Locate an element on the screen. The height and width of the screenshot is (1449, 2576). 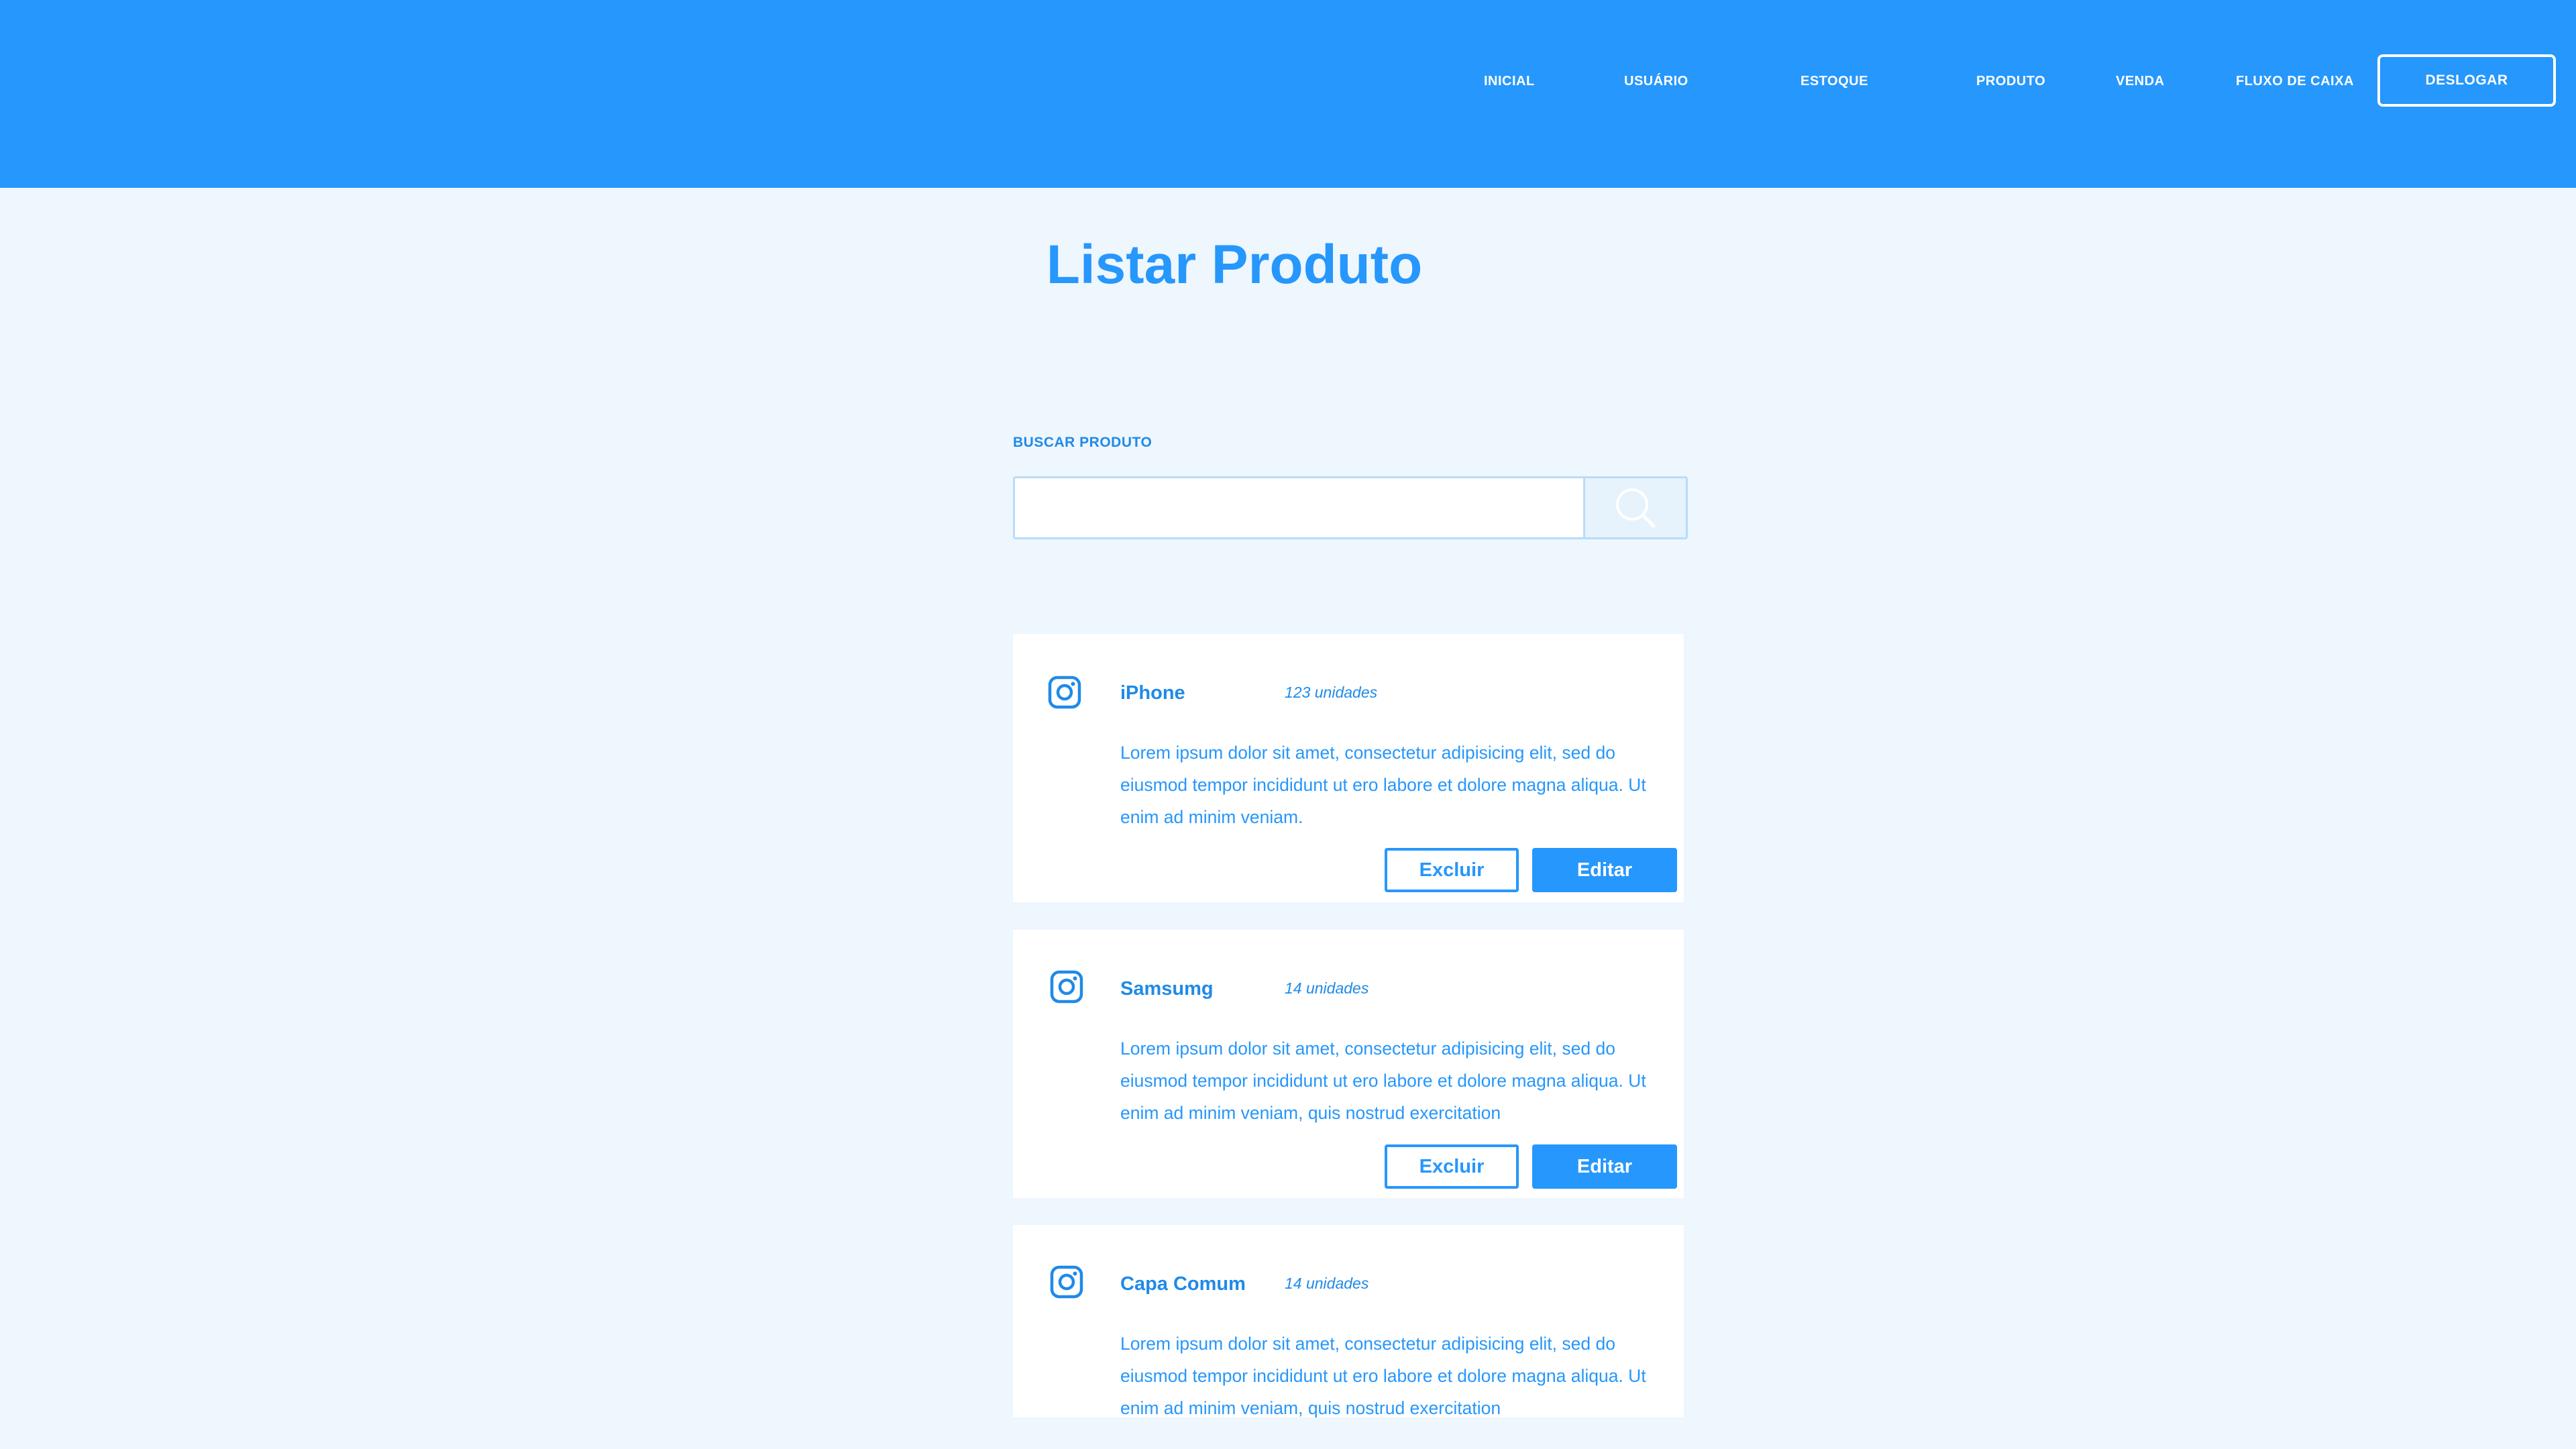
logout-button: DESLOGAR is located at coordinates (2466, 80).